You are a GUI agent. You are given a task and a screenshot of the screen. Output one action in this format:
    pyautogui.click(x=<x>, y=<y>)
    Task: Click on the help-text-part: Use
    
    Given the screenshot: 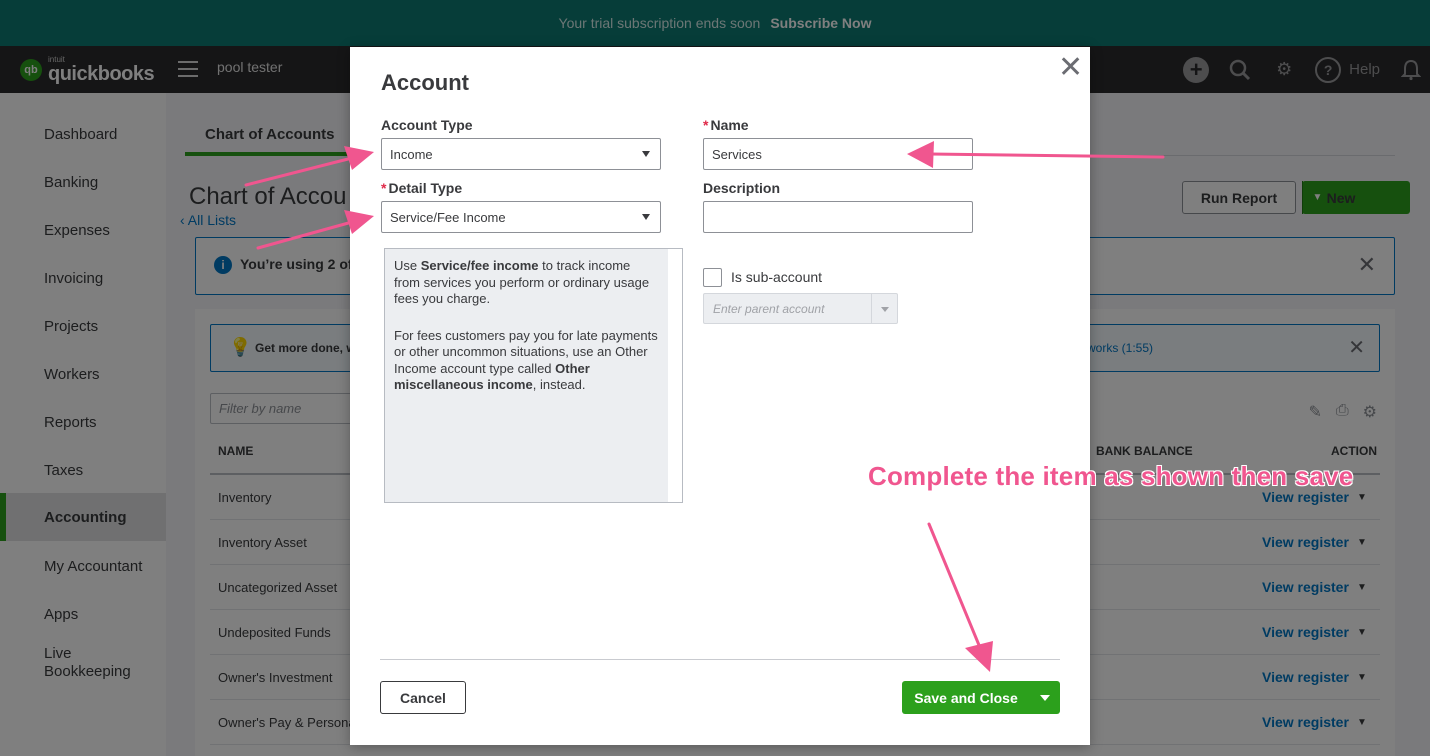 What is the action you would take?
    pyautogui.click(x=407, y=265)
    